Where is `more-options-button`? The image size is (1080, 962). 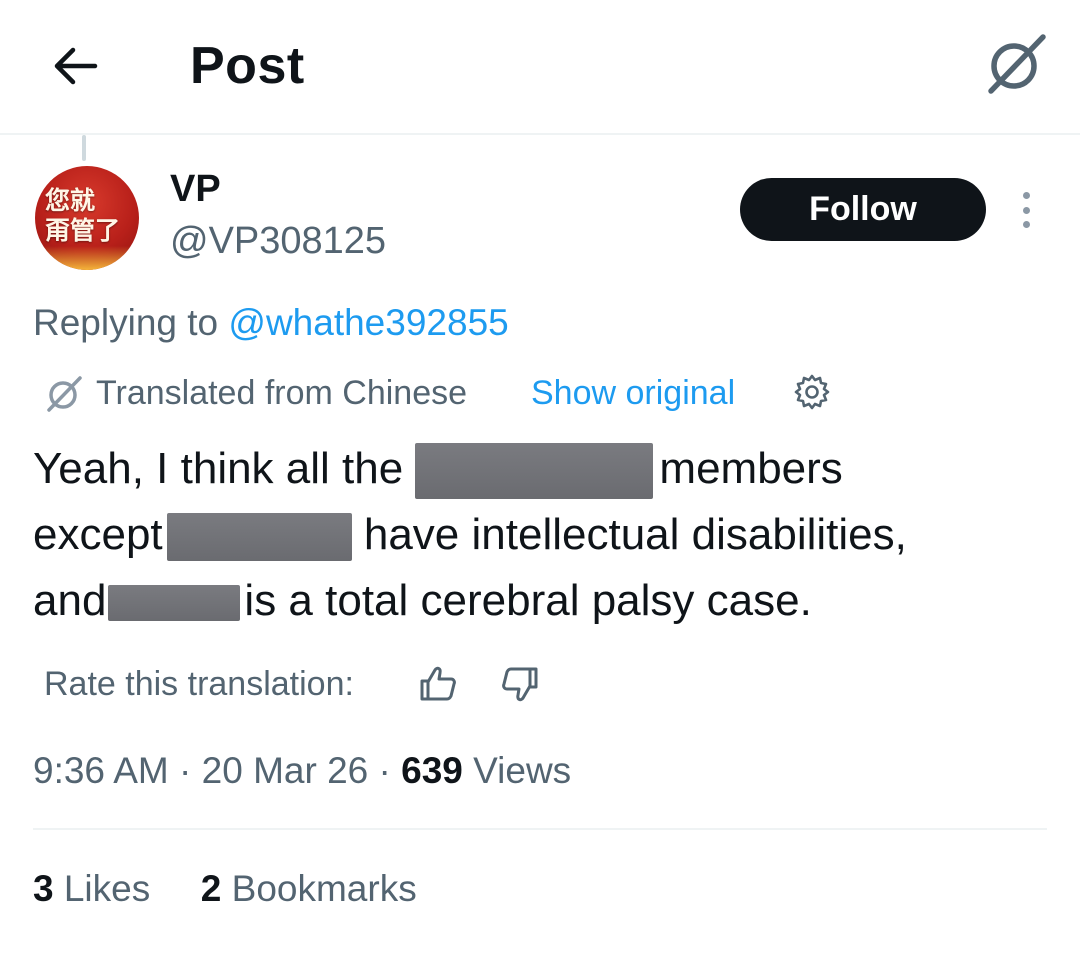 more-options-button is located at coordinates (1026, 210).